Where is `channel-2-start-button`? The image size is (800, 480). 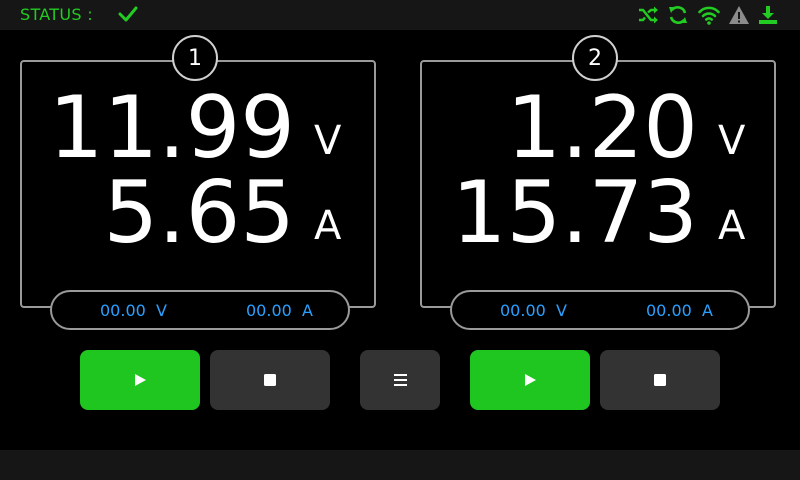 channel-2-start-button is located at coordinates (530, 380).